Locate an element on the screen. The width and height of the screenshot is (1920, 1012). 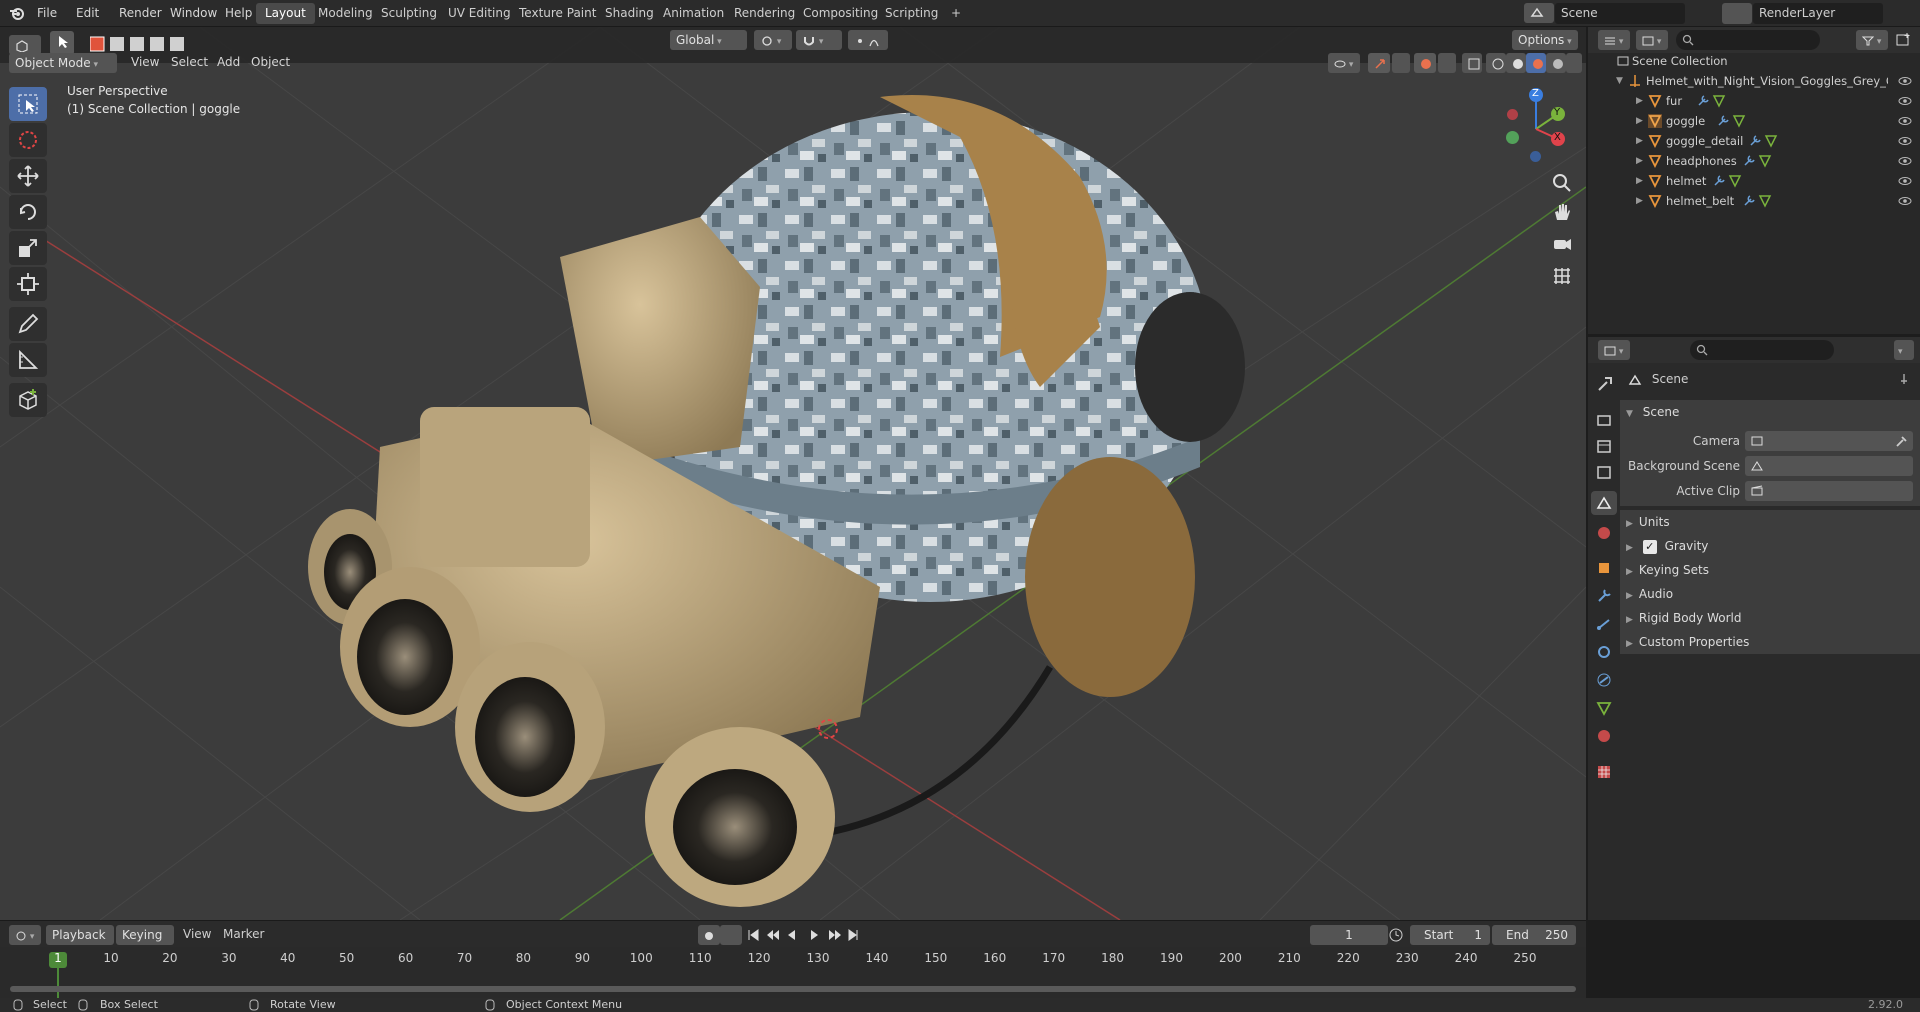
scene-name-field: Scene is located at coordinates (1620, 13).